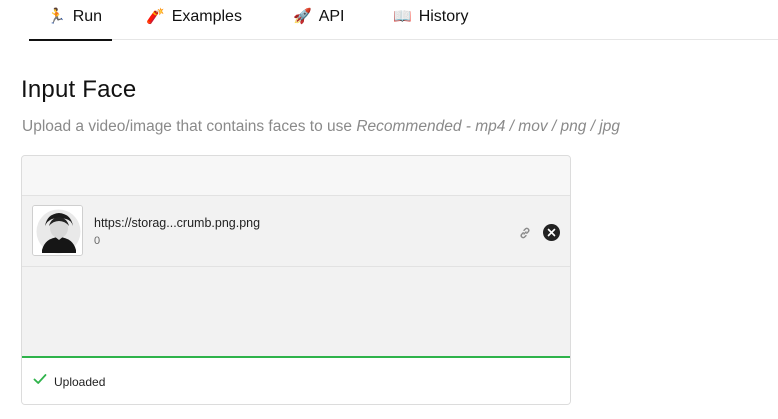 This screenshot has height=419, width=778. Describe the element at coordinates (87, 16) in the screenshot. I see `tab-run-label: Run` at that location.